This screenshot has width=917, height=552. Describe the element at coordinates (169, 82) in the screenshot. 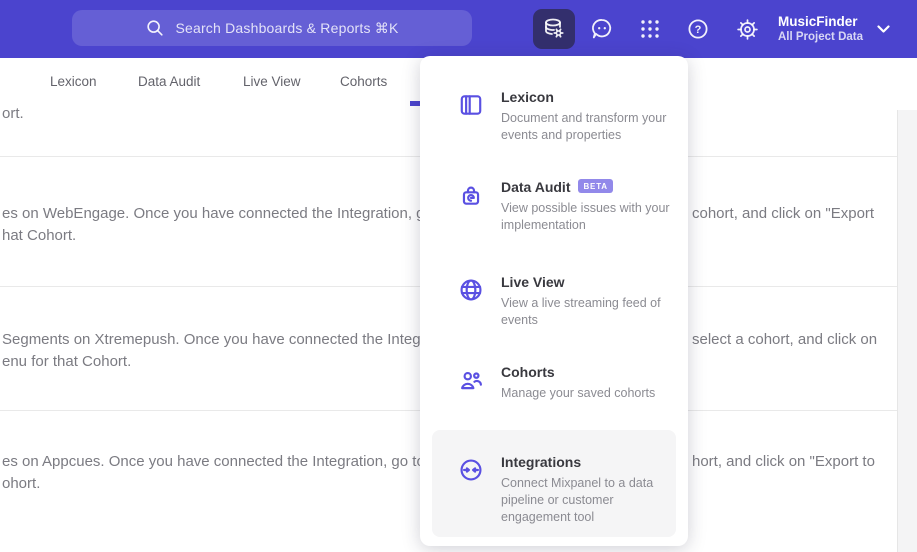

I see `tab-data-audit: Data Audit` at that location.